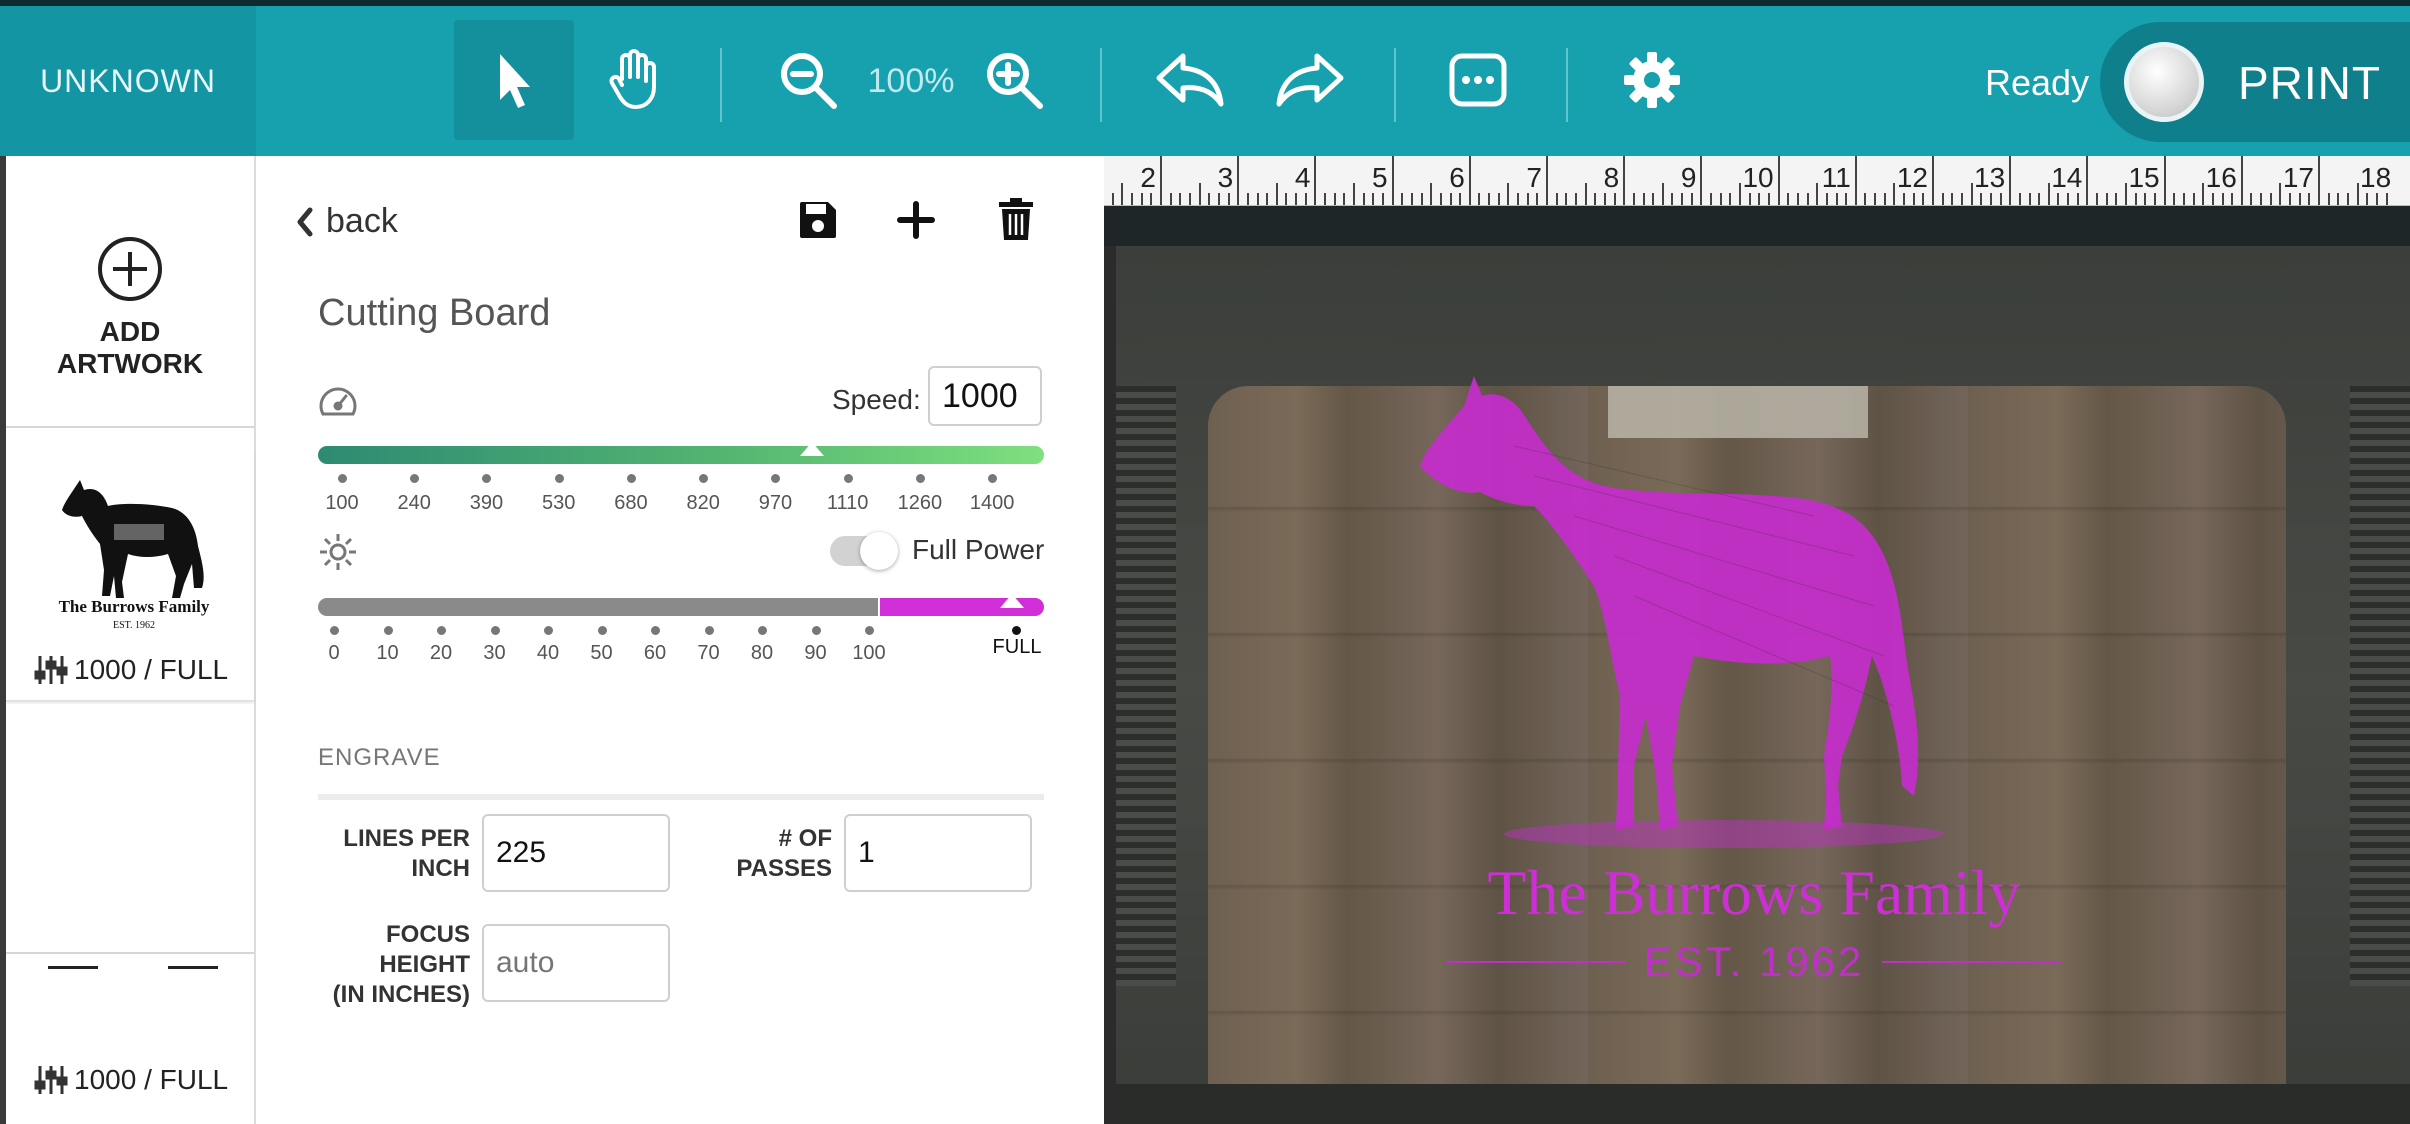 The image size is (2410, 1124). I want to click on speed-slider, so click(681, 453).